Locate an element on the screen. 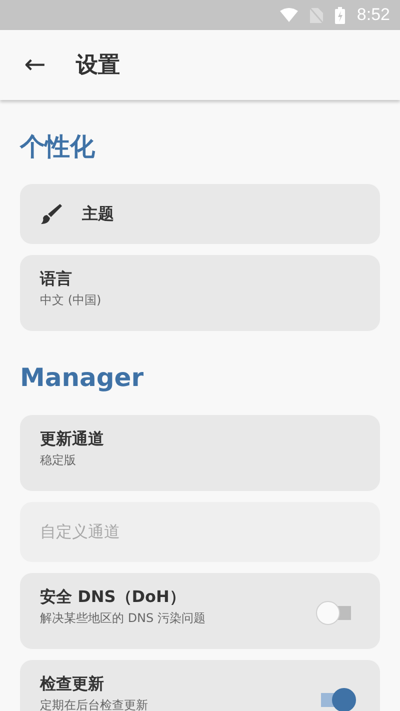 Image resolution: width=400 pixels, height=711 pixels. settings-item: 安全 DNS（DoH） 解决某些地区的 DNS 污染问题 is located at coordinates (200, 611).